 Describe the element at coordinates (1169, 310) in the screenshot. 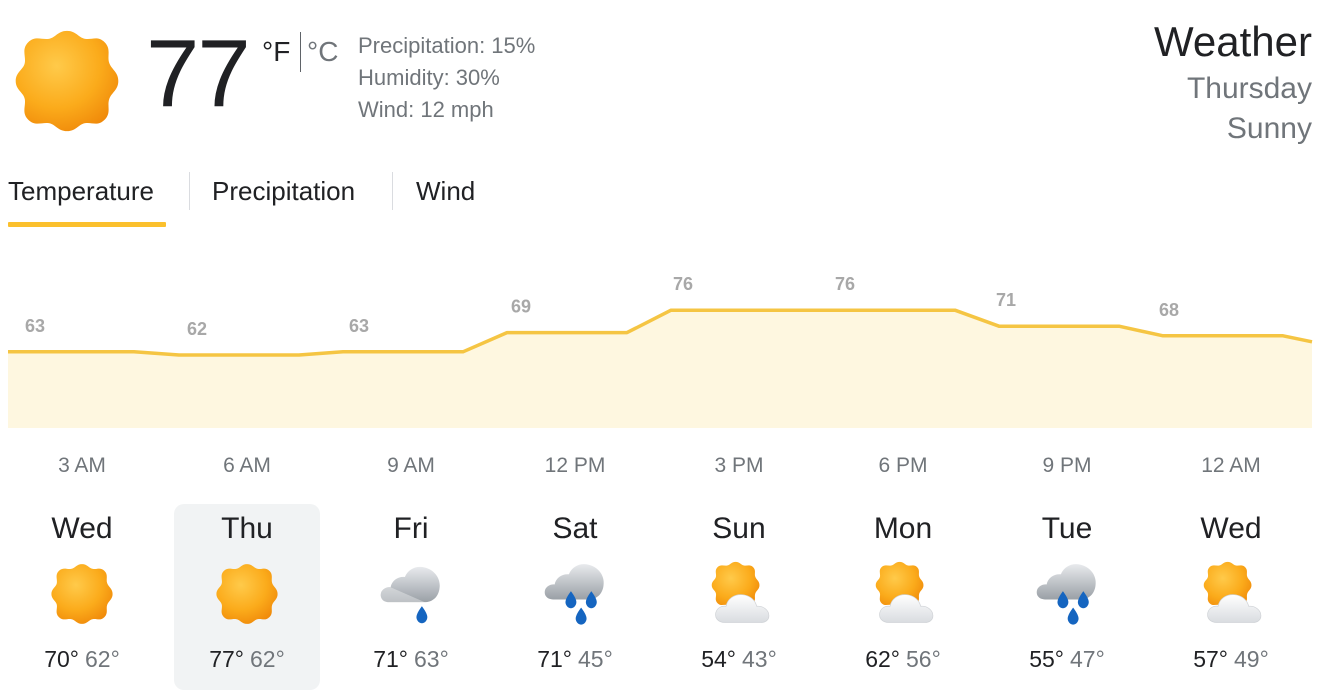

I see `chart-value-label: 68` at that location.